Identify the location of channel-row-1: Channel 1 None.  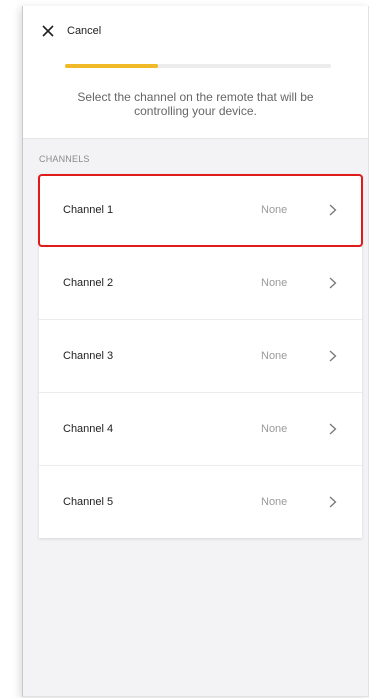
(200, 210).